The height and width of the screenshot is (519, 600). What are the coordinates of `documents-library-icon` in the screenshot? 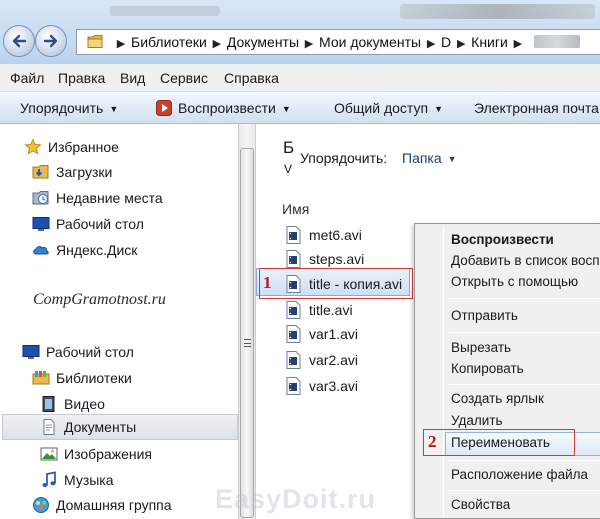 It's located at (49, 427).